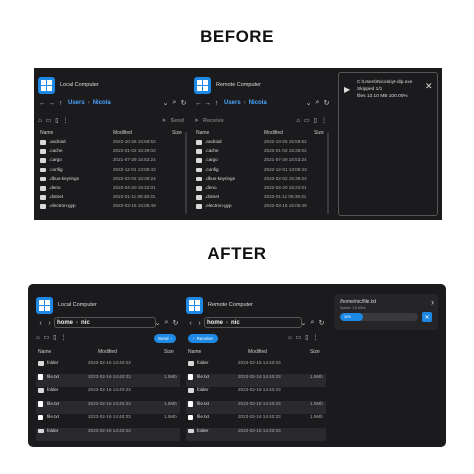  What do you see at coordinates (427, 317) in the screenshot?
I see `cancel-transfer-icon: ✕` at bounding box center [427, 317].